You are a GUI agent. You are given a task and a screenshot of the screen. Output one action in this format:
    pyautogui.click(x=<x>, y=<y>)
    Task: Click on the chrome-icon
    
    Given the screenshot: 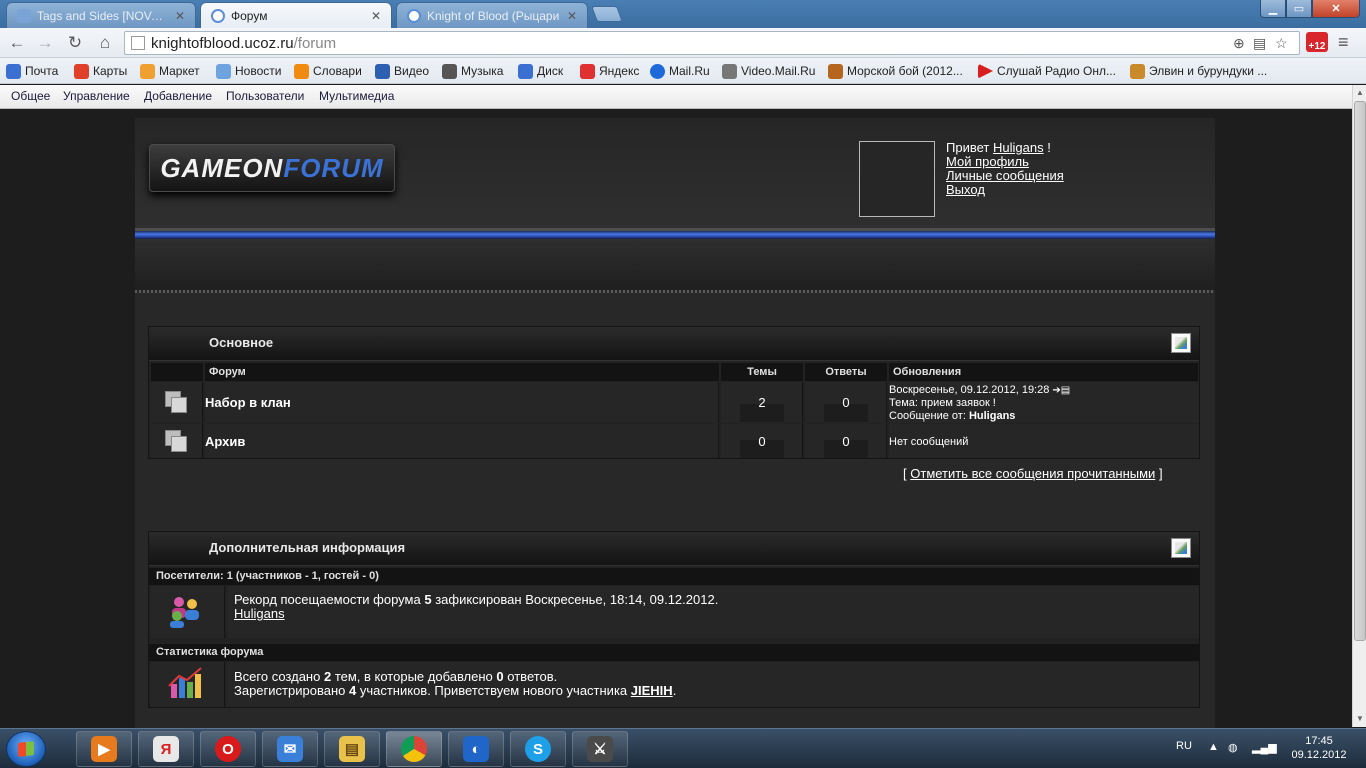 What is the action you would take?
    pyautogui.click(x=414, y=749)
    